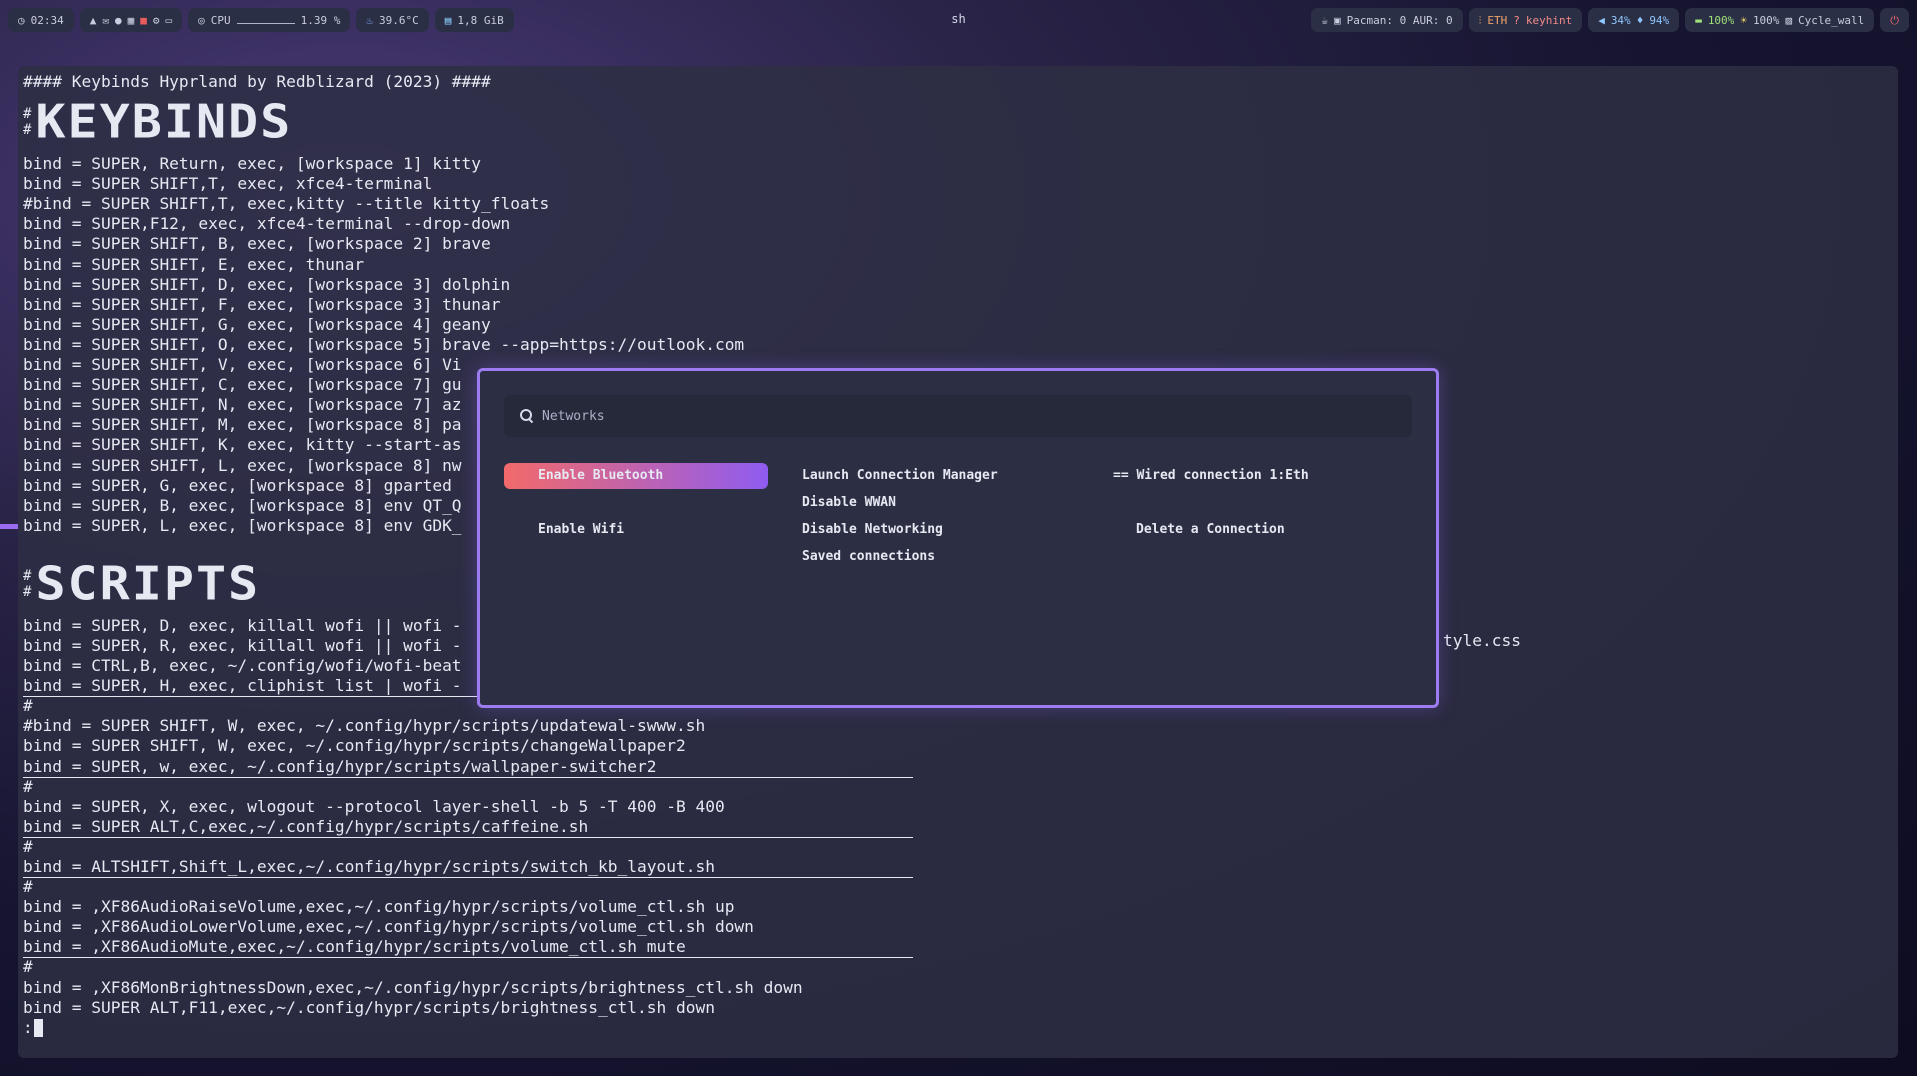 The width and height of the screenshot is (1917, 1076). I want to click on search-placeholder: Networks, so click(573, 416).